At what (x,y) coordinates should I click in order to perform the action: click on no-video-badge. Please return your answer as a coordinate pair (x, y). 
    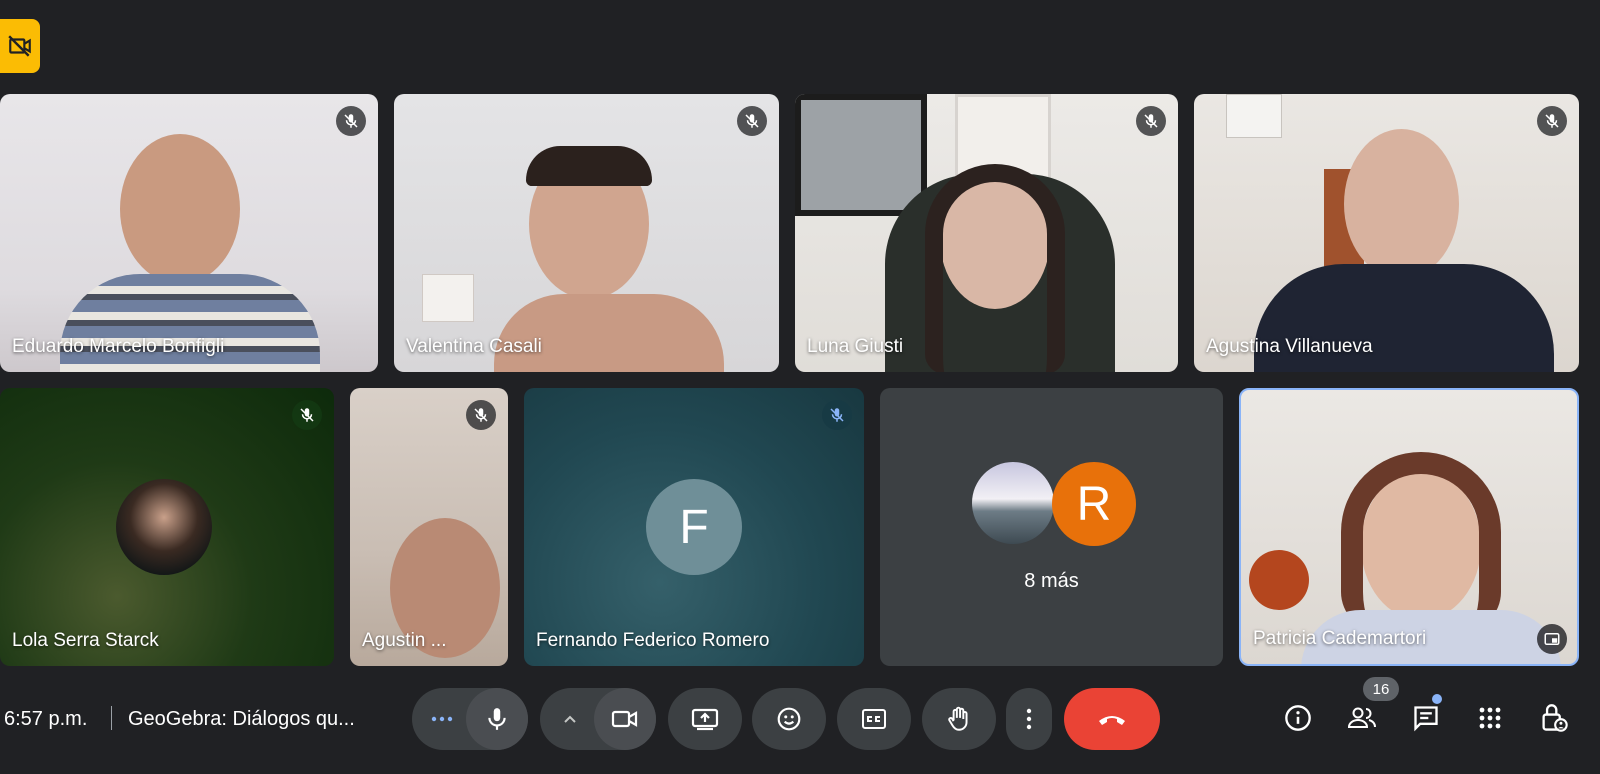
    Looking at the image, I should click on (20, 46).